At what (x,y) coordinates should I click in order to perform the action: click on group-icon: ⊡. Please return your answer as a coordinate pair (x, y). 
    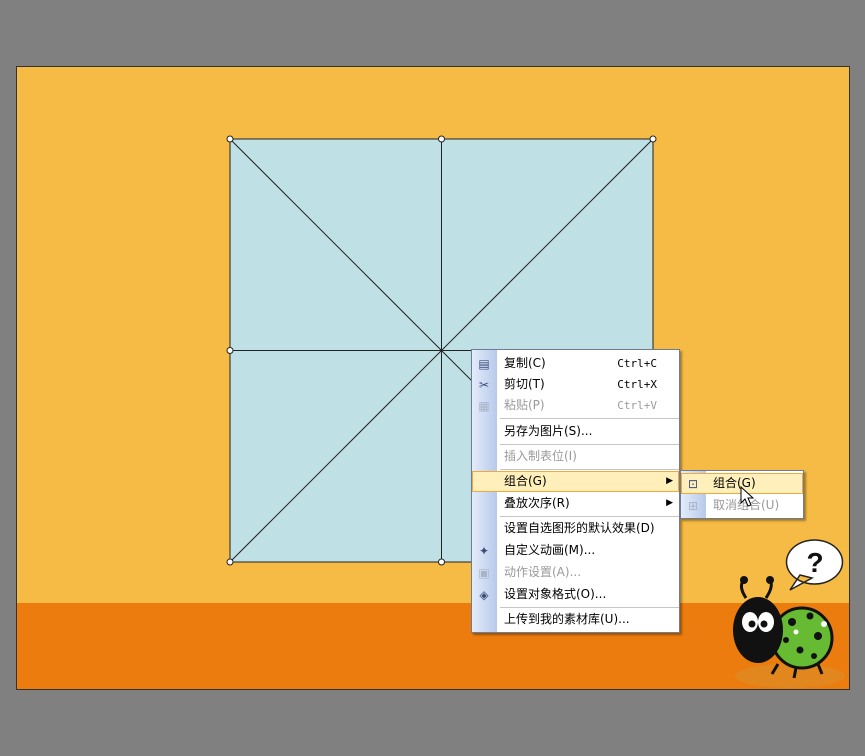
    Looking at the image, I should click on (693, 484).